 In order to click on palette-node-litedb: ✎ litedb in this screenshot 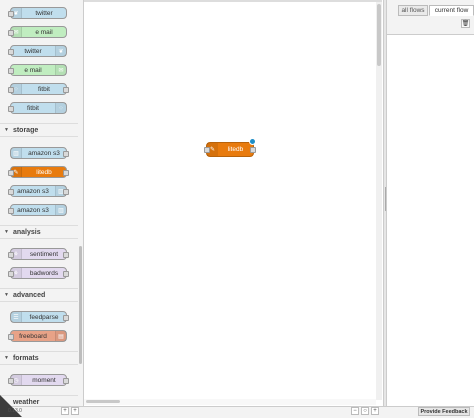, I will do `click(38, 172)`.